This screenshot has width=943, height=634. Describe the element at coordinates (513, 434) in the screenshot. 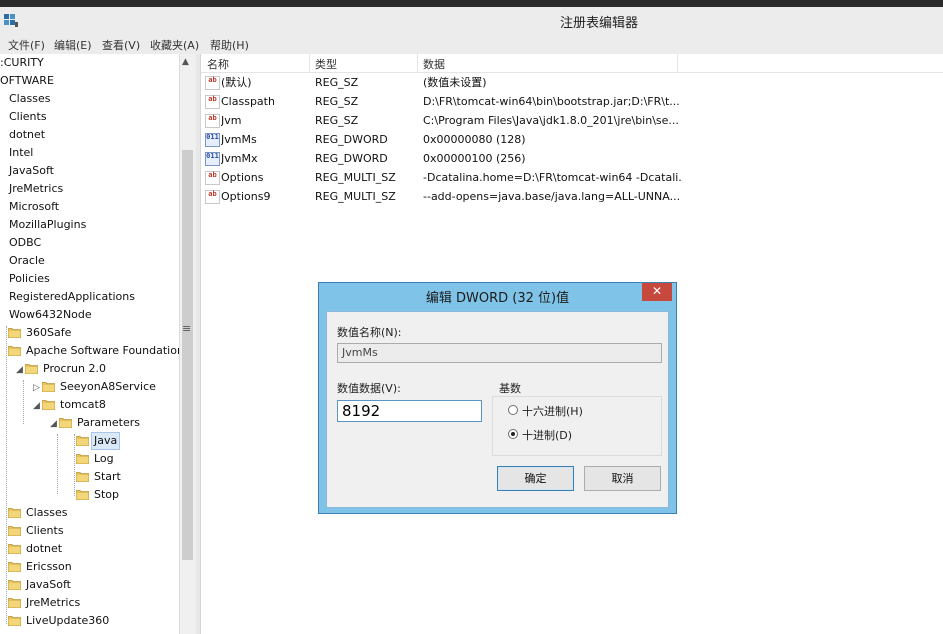

I see `decimal-radio` at that location.